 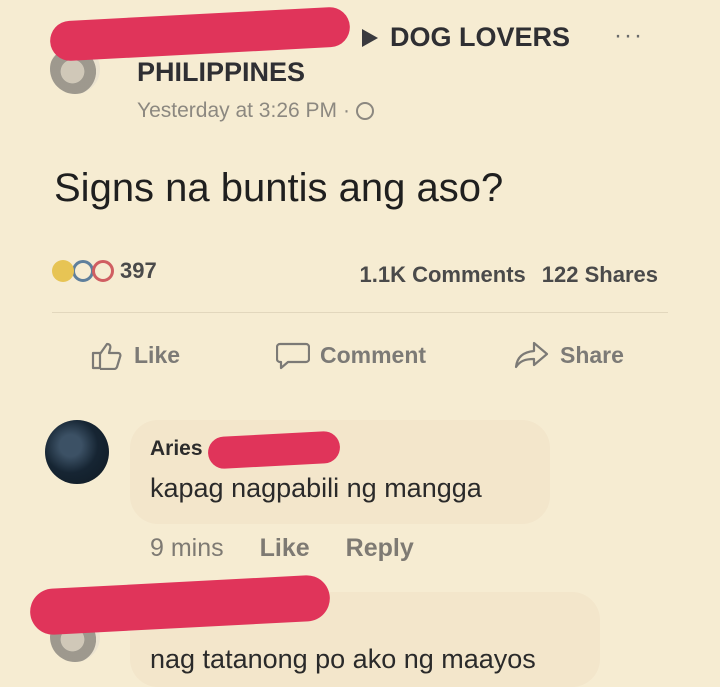 I want to click on comments-count: 1.1K Comments, so click(x=443, y=275).